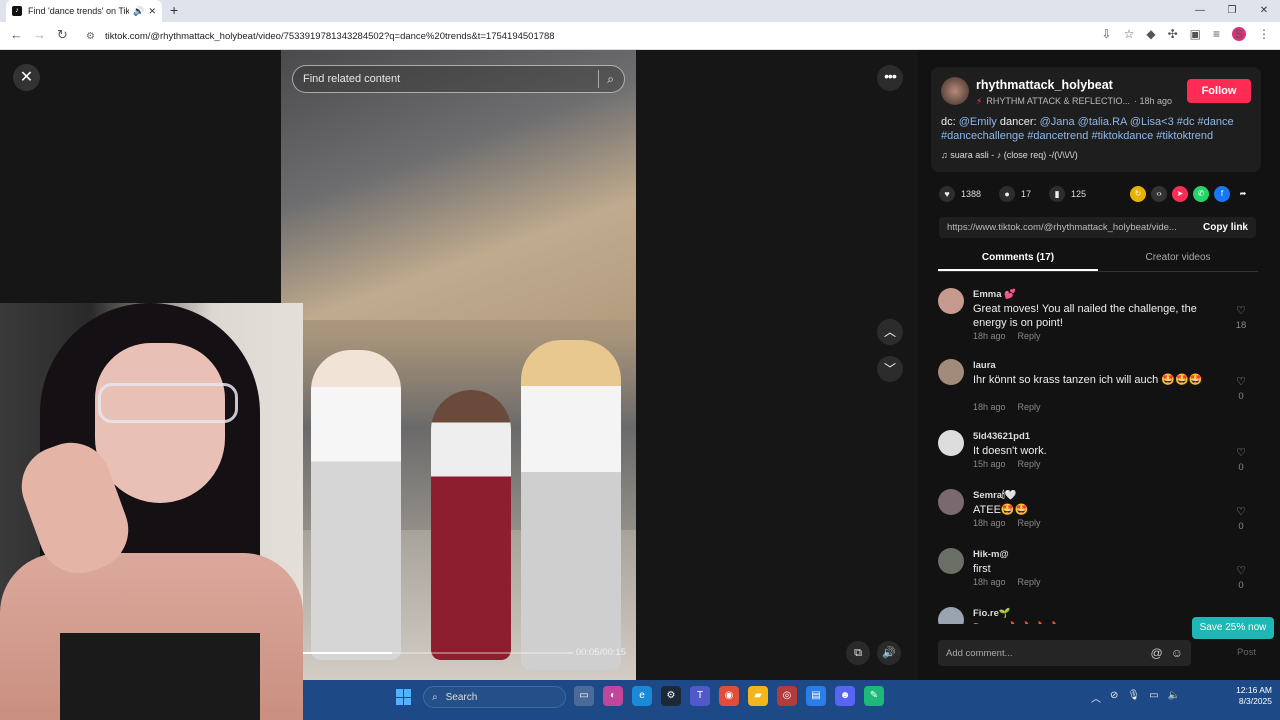 Image resolution: width=1280 pixels, height=720 pixels. What do you see at coordinates (845, 696) in the screenshot?
I see `discord-icon: ☻` at bounding box center [845, 696].